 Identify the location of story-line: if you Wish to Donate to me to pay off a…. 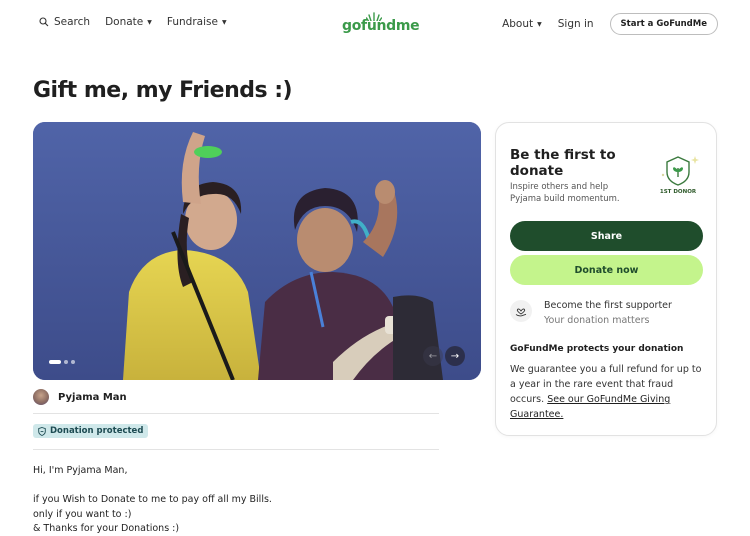
(152, 499).